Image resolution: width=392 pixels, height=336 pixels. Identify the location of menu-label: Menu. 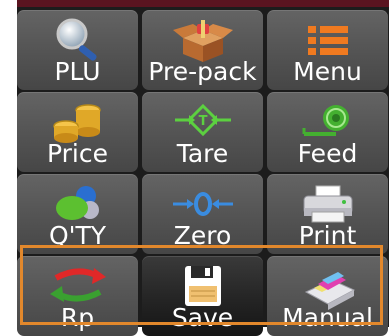
(327, 71).